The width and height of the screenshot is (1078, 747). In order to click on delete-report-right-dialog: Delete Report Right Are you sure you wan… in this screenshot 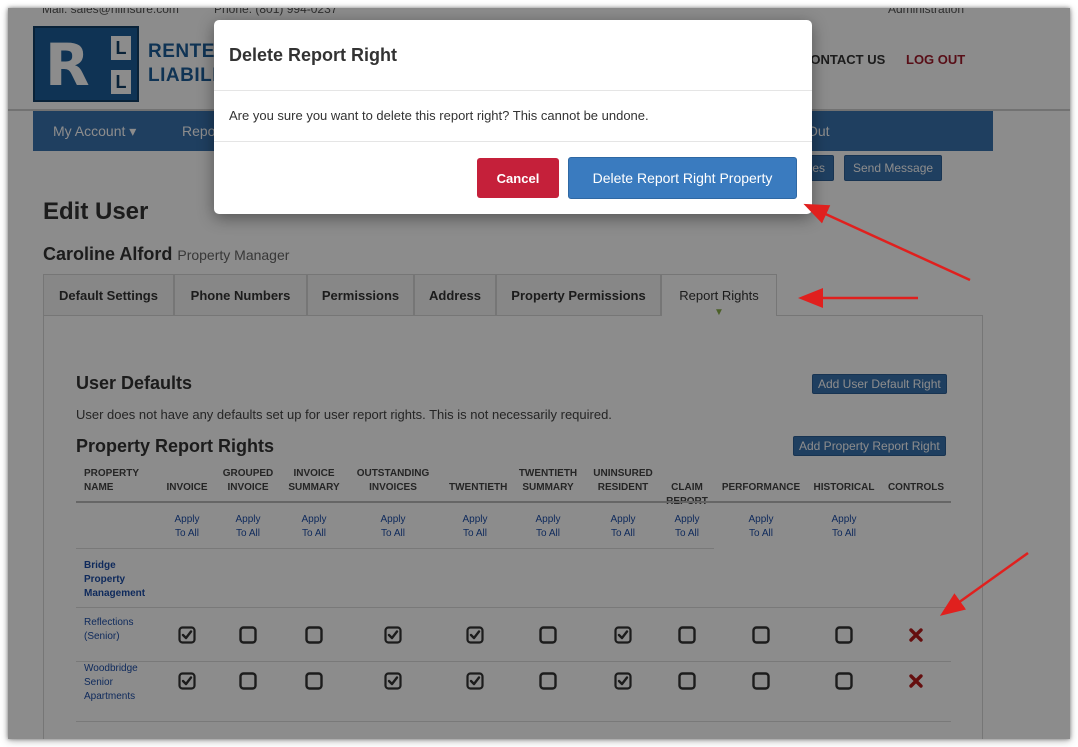, I will do `click(513, 117)`.